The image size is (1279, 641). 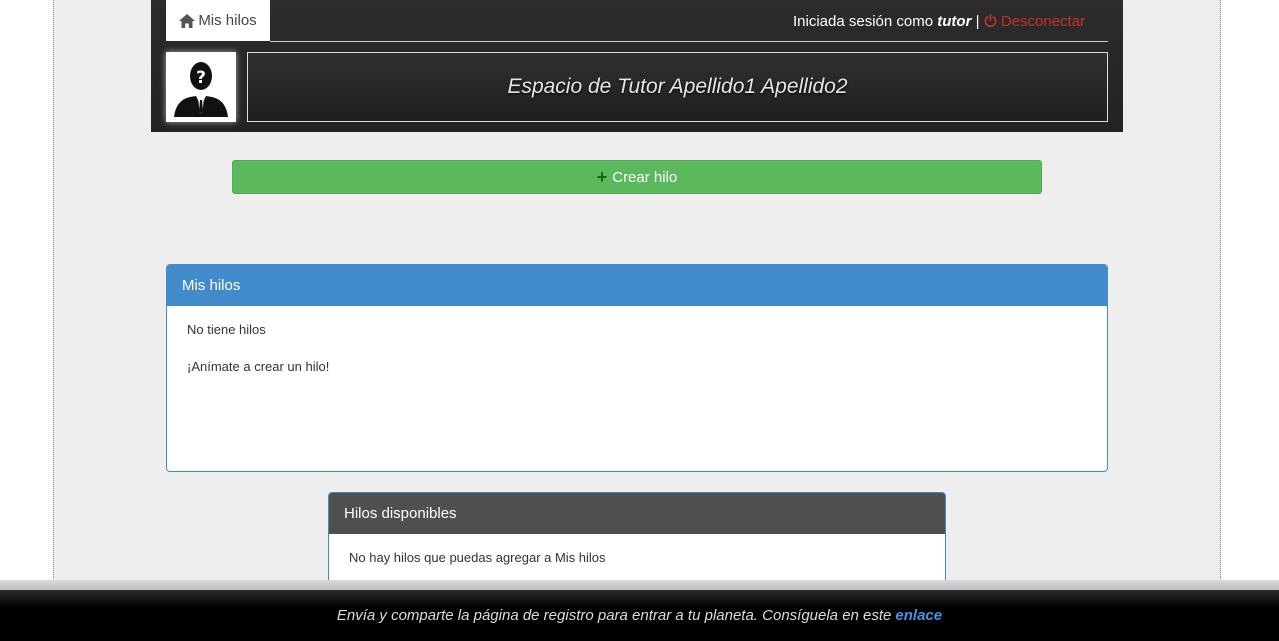 What do you see at coordinates (1043, 21) in the screenshot?
I see `logout-label: Desconectar` at bounding box center [1043, 21].